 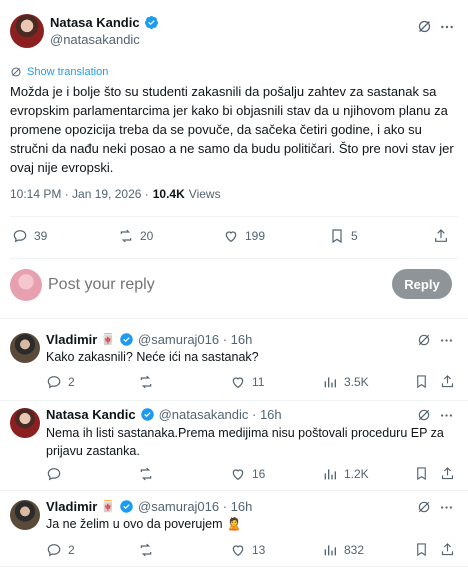 I want to click on reply-views-button: 832, so click(x=343, y=550).